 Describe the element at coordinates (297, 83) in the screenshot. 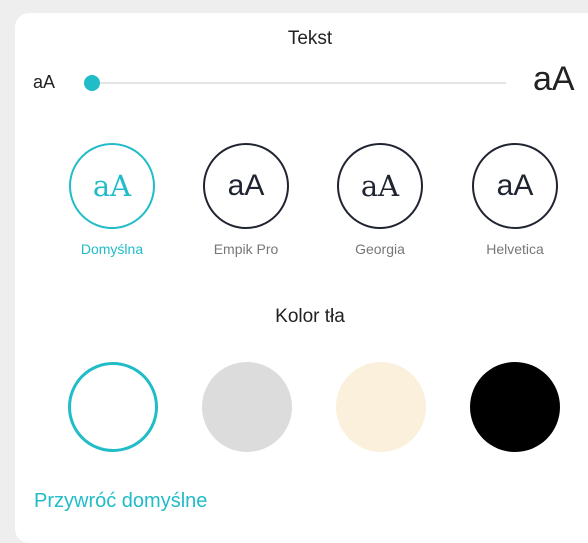

I see `font-size-slider` at that location.